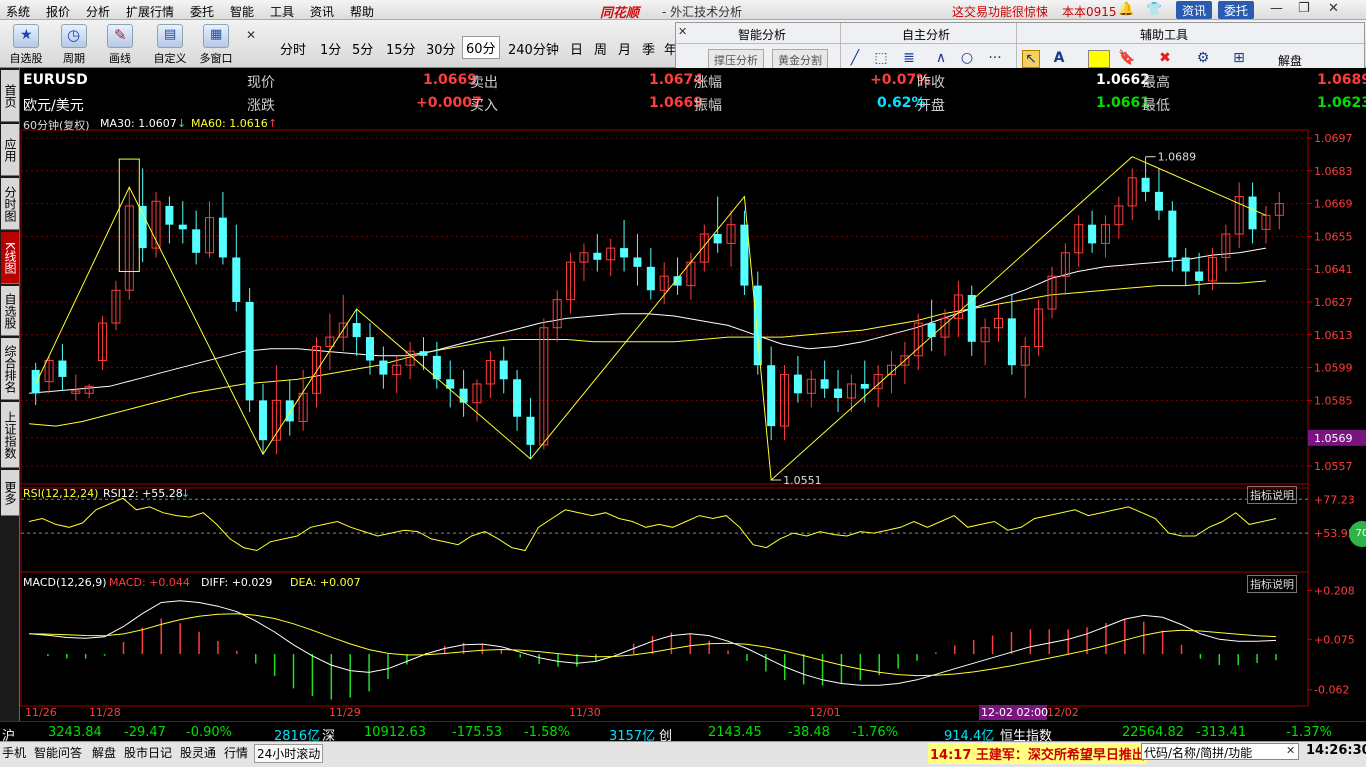 The width and height of the screenshot is (1366, 767). What do you see at coordinates (1276, 8) in the screenshot?
I see `minimize-icon: —` at bounding box center [1276, 8].